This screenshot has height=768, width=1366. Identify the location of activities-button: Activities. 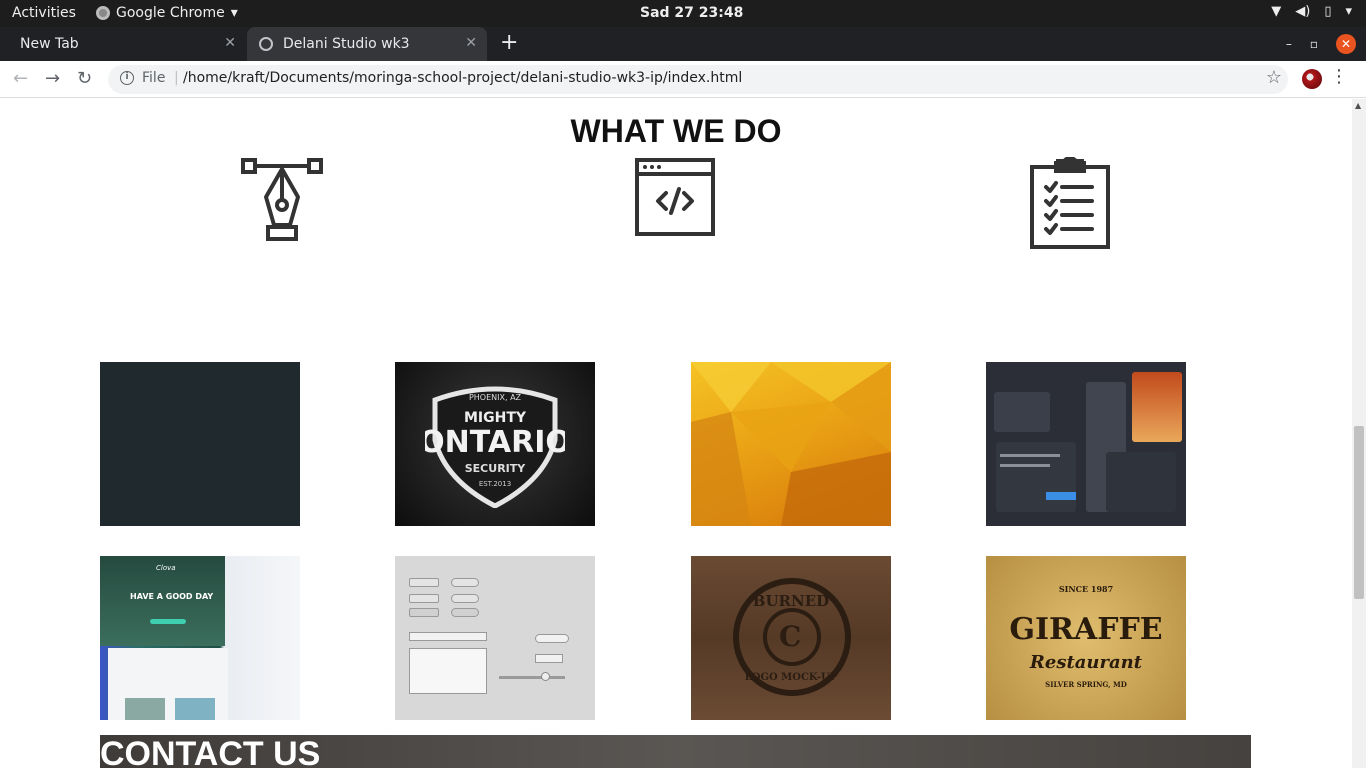
(44, 13).